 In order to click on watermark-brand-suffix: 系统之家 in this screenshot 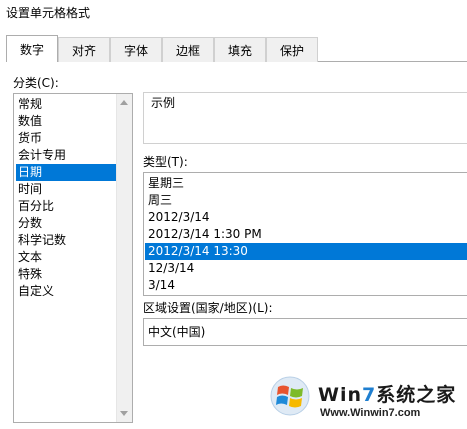, I will do `click(416, 395)`.